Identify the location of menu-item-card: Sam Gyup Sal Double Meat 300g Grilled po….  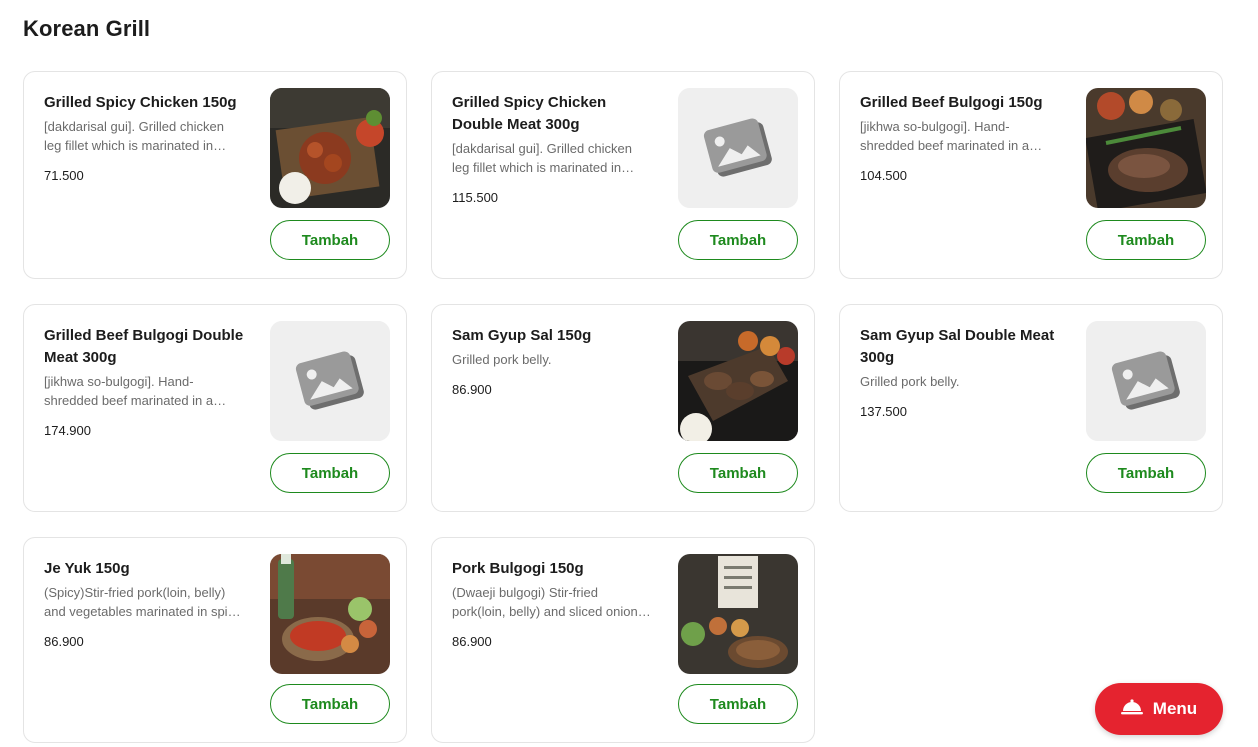
(1031, 408).